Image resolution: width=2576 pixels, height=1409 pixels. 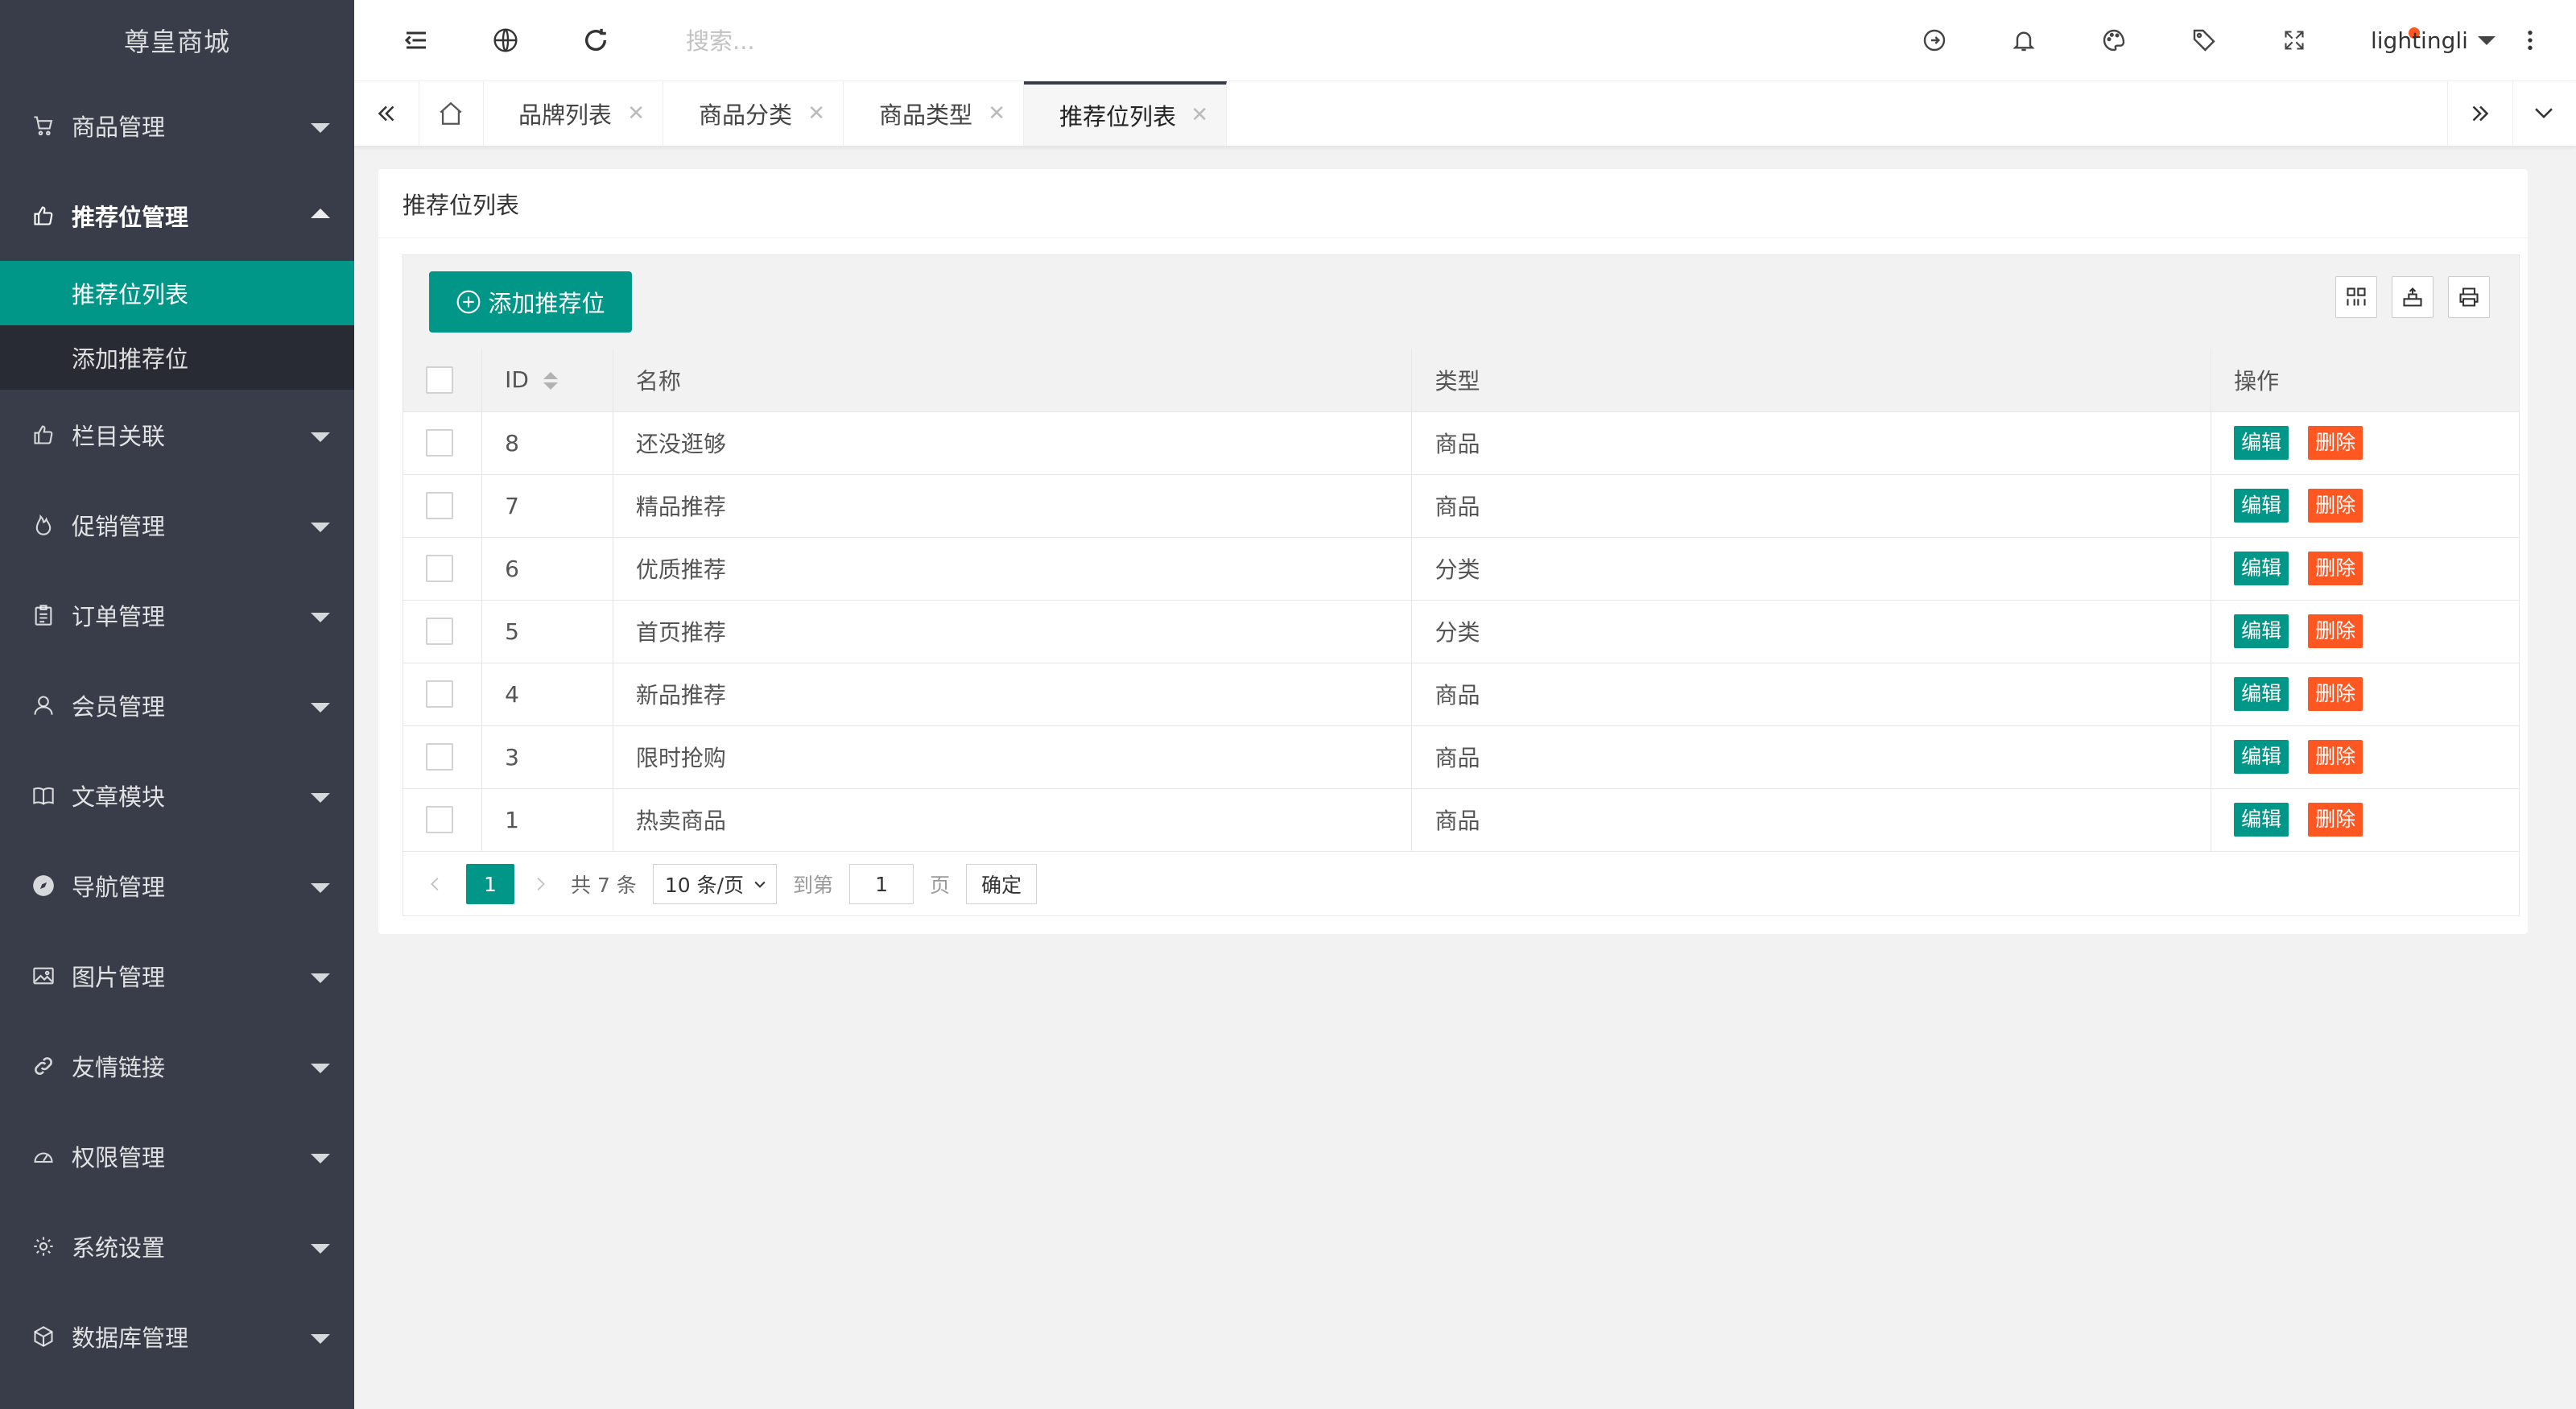 I want to click on columns-filter-icon, so click(x=2356, y=297).